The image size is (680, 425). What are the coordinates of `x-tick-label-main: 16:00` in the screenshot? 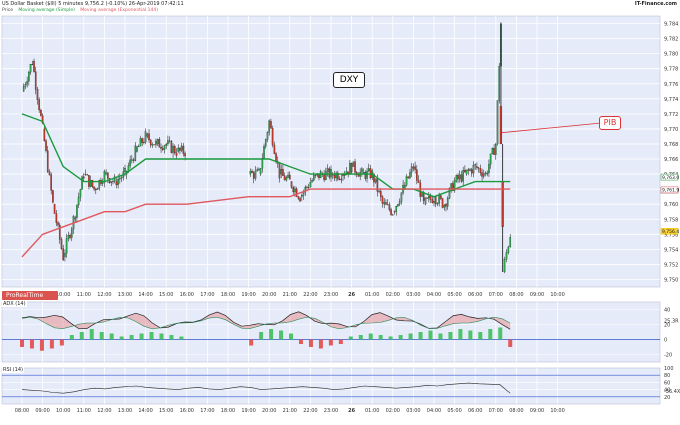 It's located at (187, 295).